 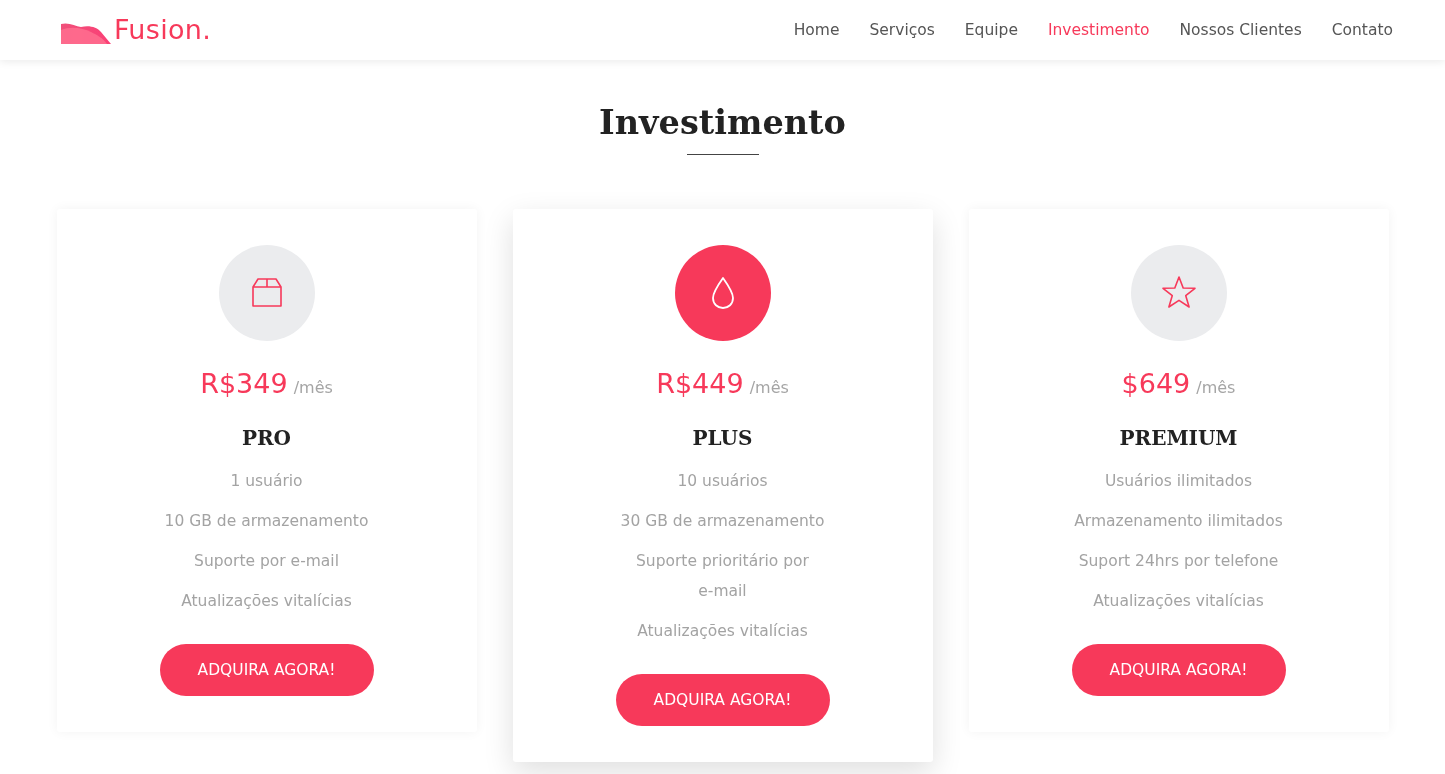 What do you see at coordinates (902, 30) in the screenshot?
I see `nav-link: Serviços` at bounding box center [902, 30].